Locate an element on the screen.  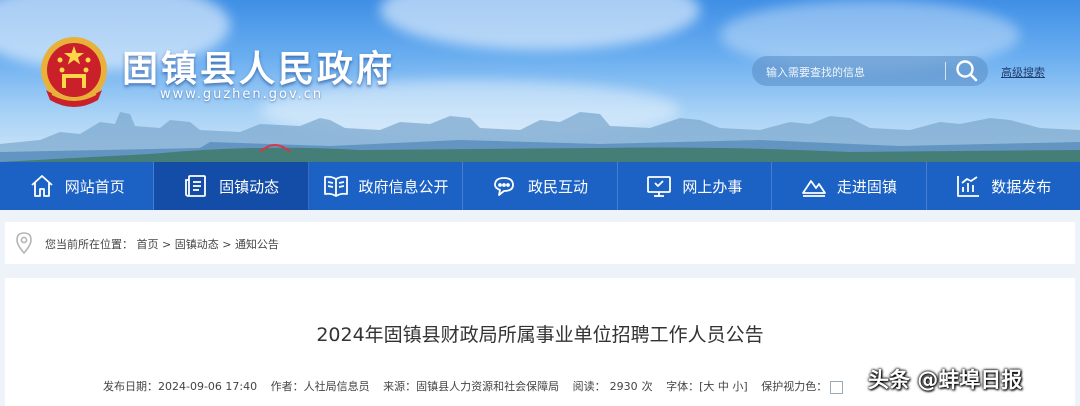
home-icon is located at coordinates (42, 186).